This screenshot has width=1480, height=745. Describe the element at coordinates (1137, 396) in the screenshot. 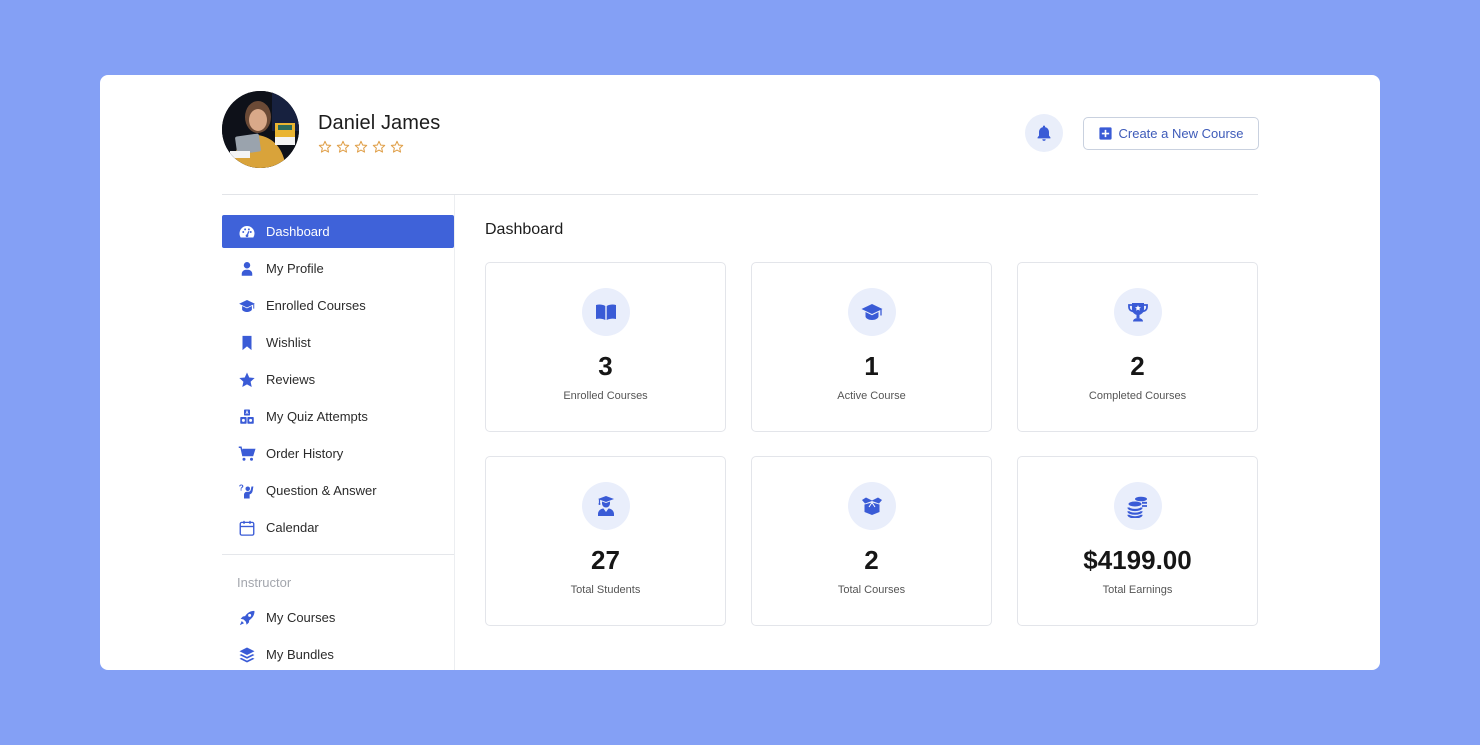

I see `stat-label: Completed Courses` at that location.